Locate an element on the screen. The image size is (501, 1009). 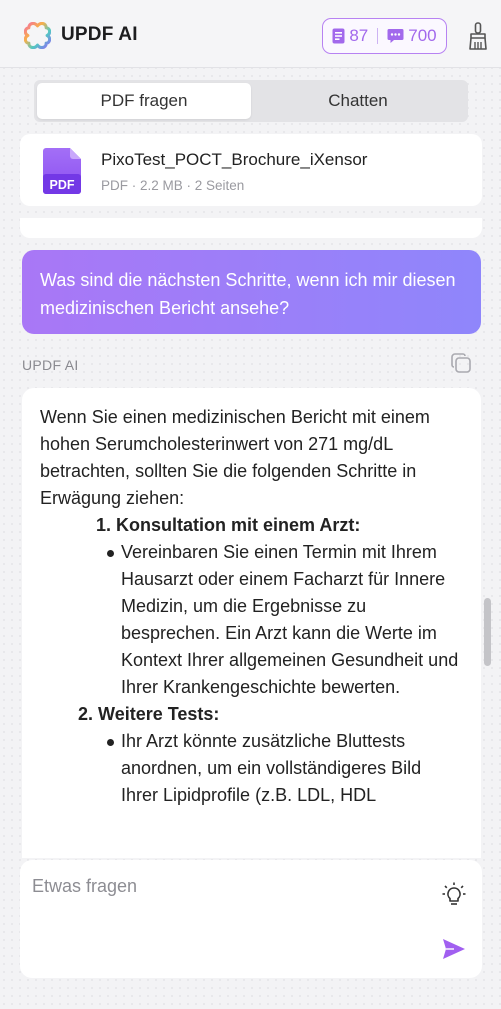
step-title: Konsultation mit einem Arzt: is located at coordinates (238, 525).